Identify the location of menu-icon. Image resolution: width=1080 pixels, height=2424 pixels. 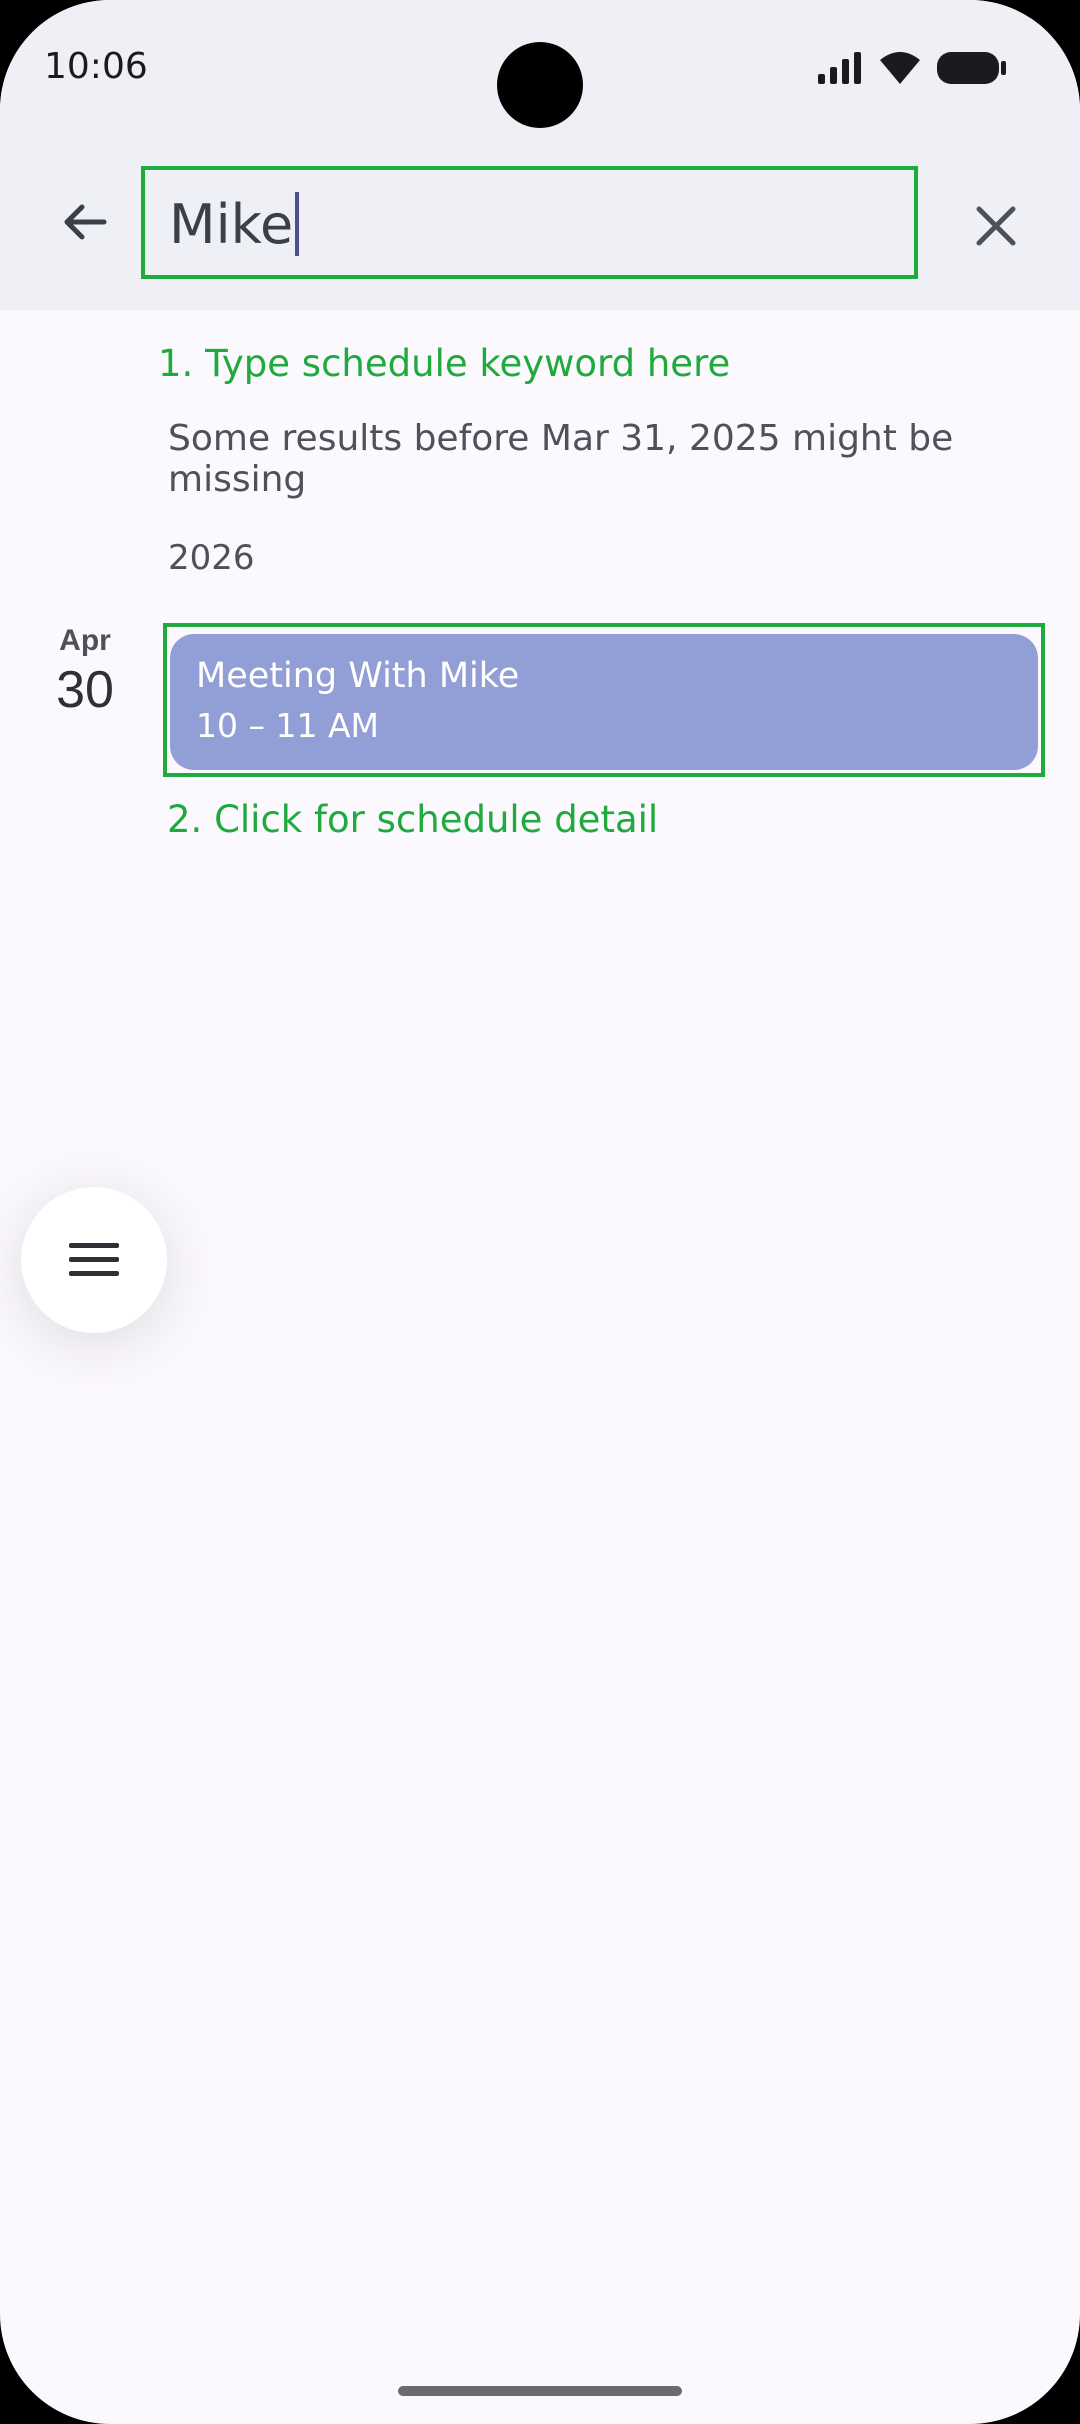
(94, 1259).